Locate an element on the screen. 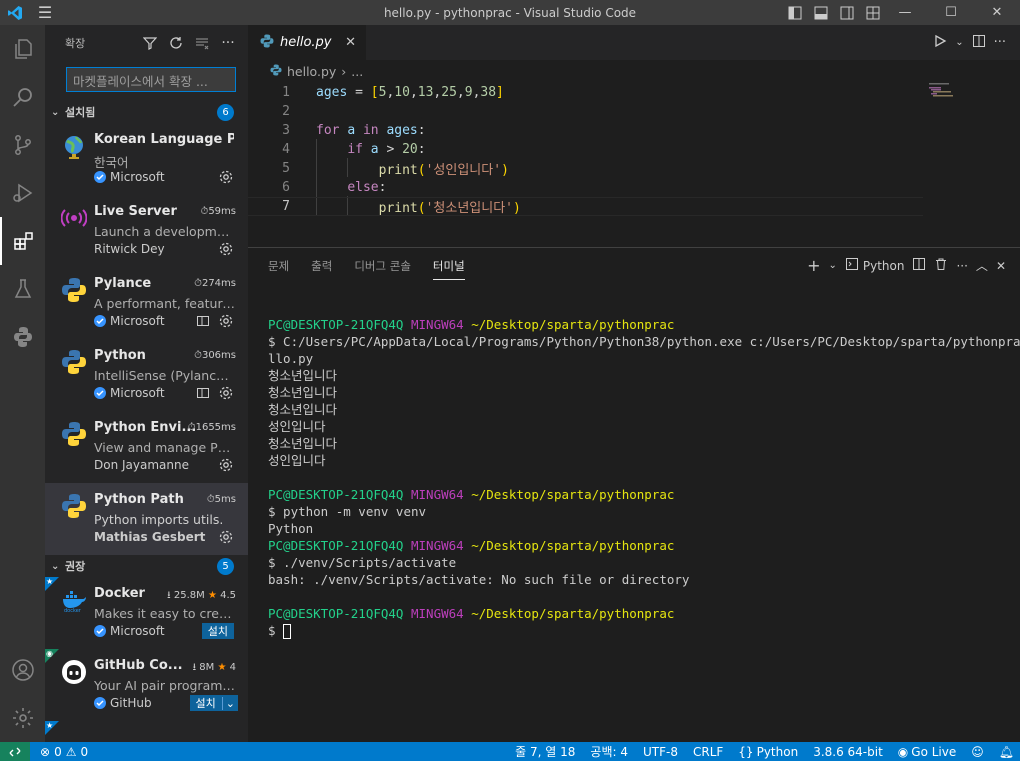 This screenshot has width=1020, height=761. tab-hello-py: hello.py ✕ is located at coordinates (307, 42).